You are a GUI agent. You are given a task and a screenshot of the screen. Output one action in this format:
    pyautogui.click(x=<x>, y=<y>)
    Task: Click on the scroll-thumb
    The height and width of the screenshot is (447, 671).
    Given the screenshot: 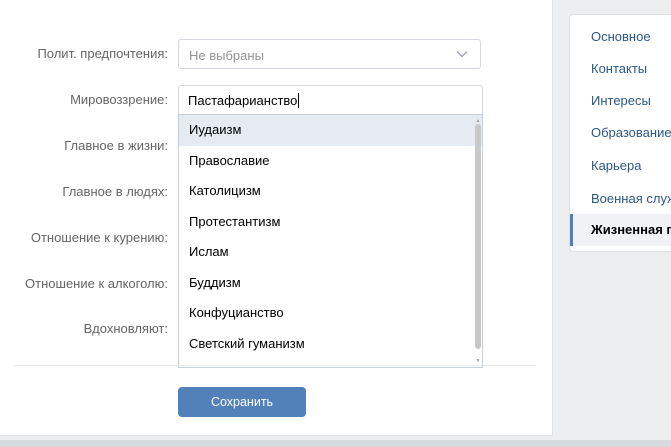 What is the action you would take?
    pyautogui.click(x=478, y=236)
    